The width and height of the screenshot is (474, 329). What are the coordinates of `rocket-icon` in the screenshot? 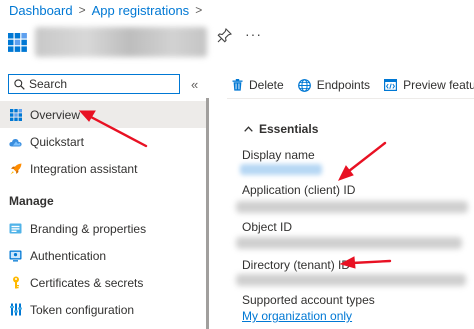 It's located at (15, 168).